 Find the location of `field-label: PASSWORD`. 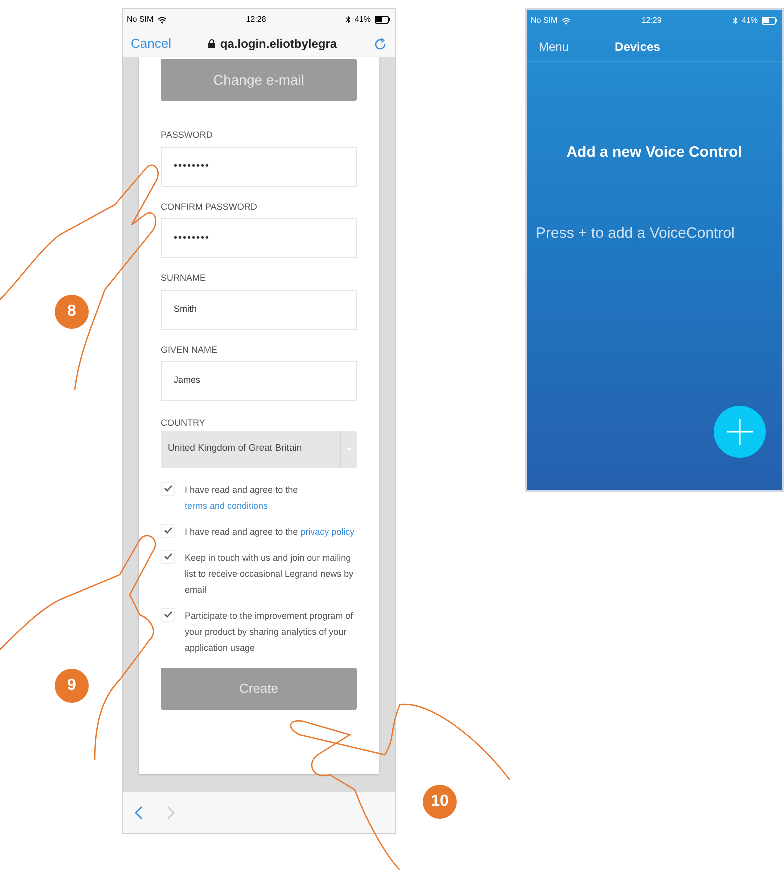

field-label: PASSWORD is located at coordinates (187, 135).